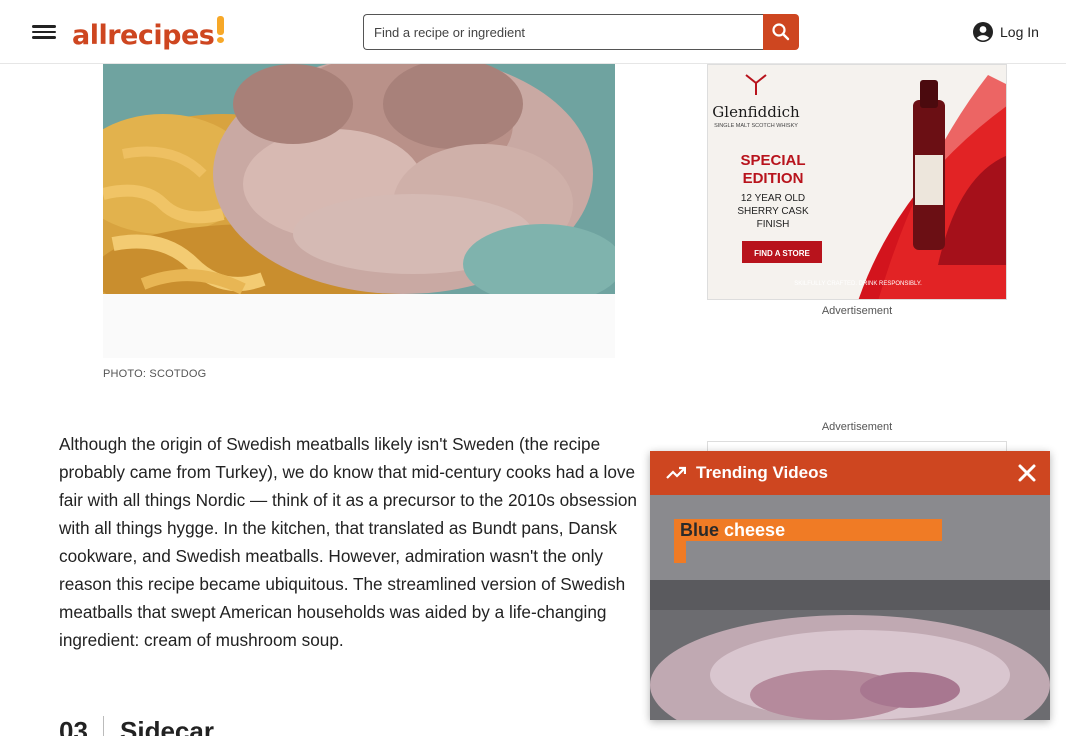 Image resolution: width=1066 pixels, height=736 pixels. I want to click on search-button, so click(781, 32).